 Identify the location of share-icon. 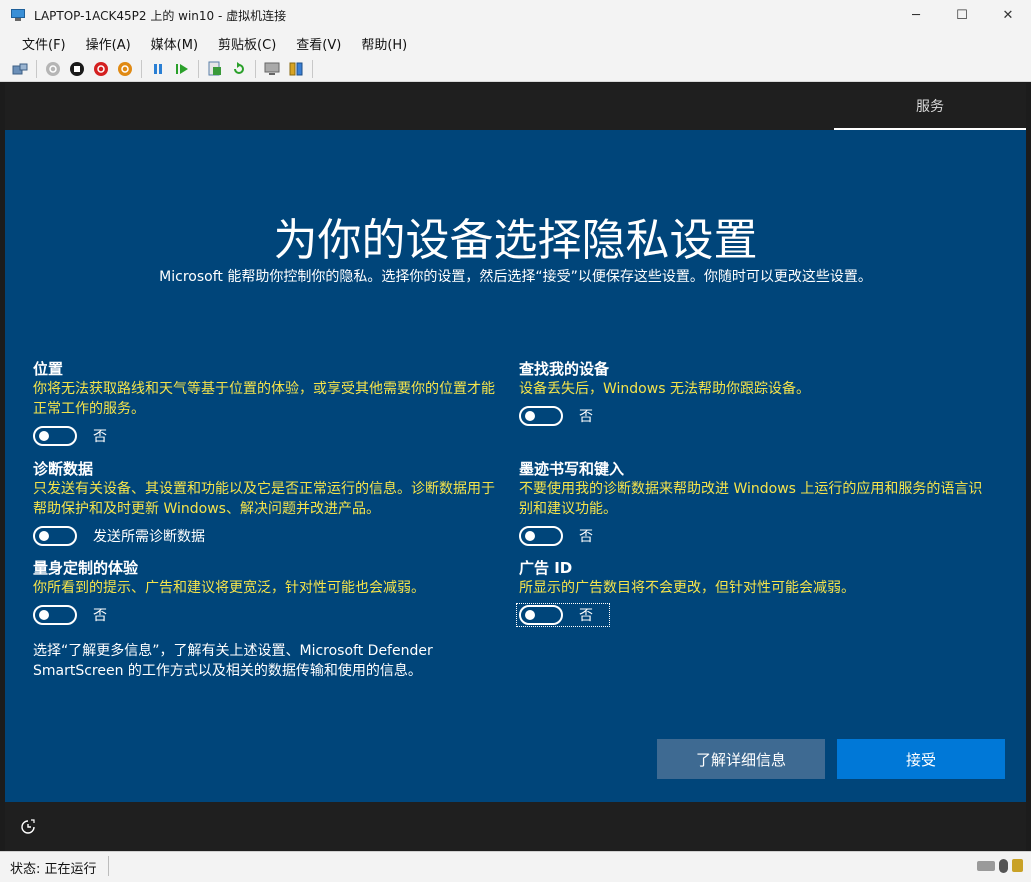
(296, 69).